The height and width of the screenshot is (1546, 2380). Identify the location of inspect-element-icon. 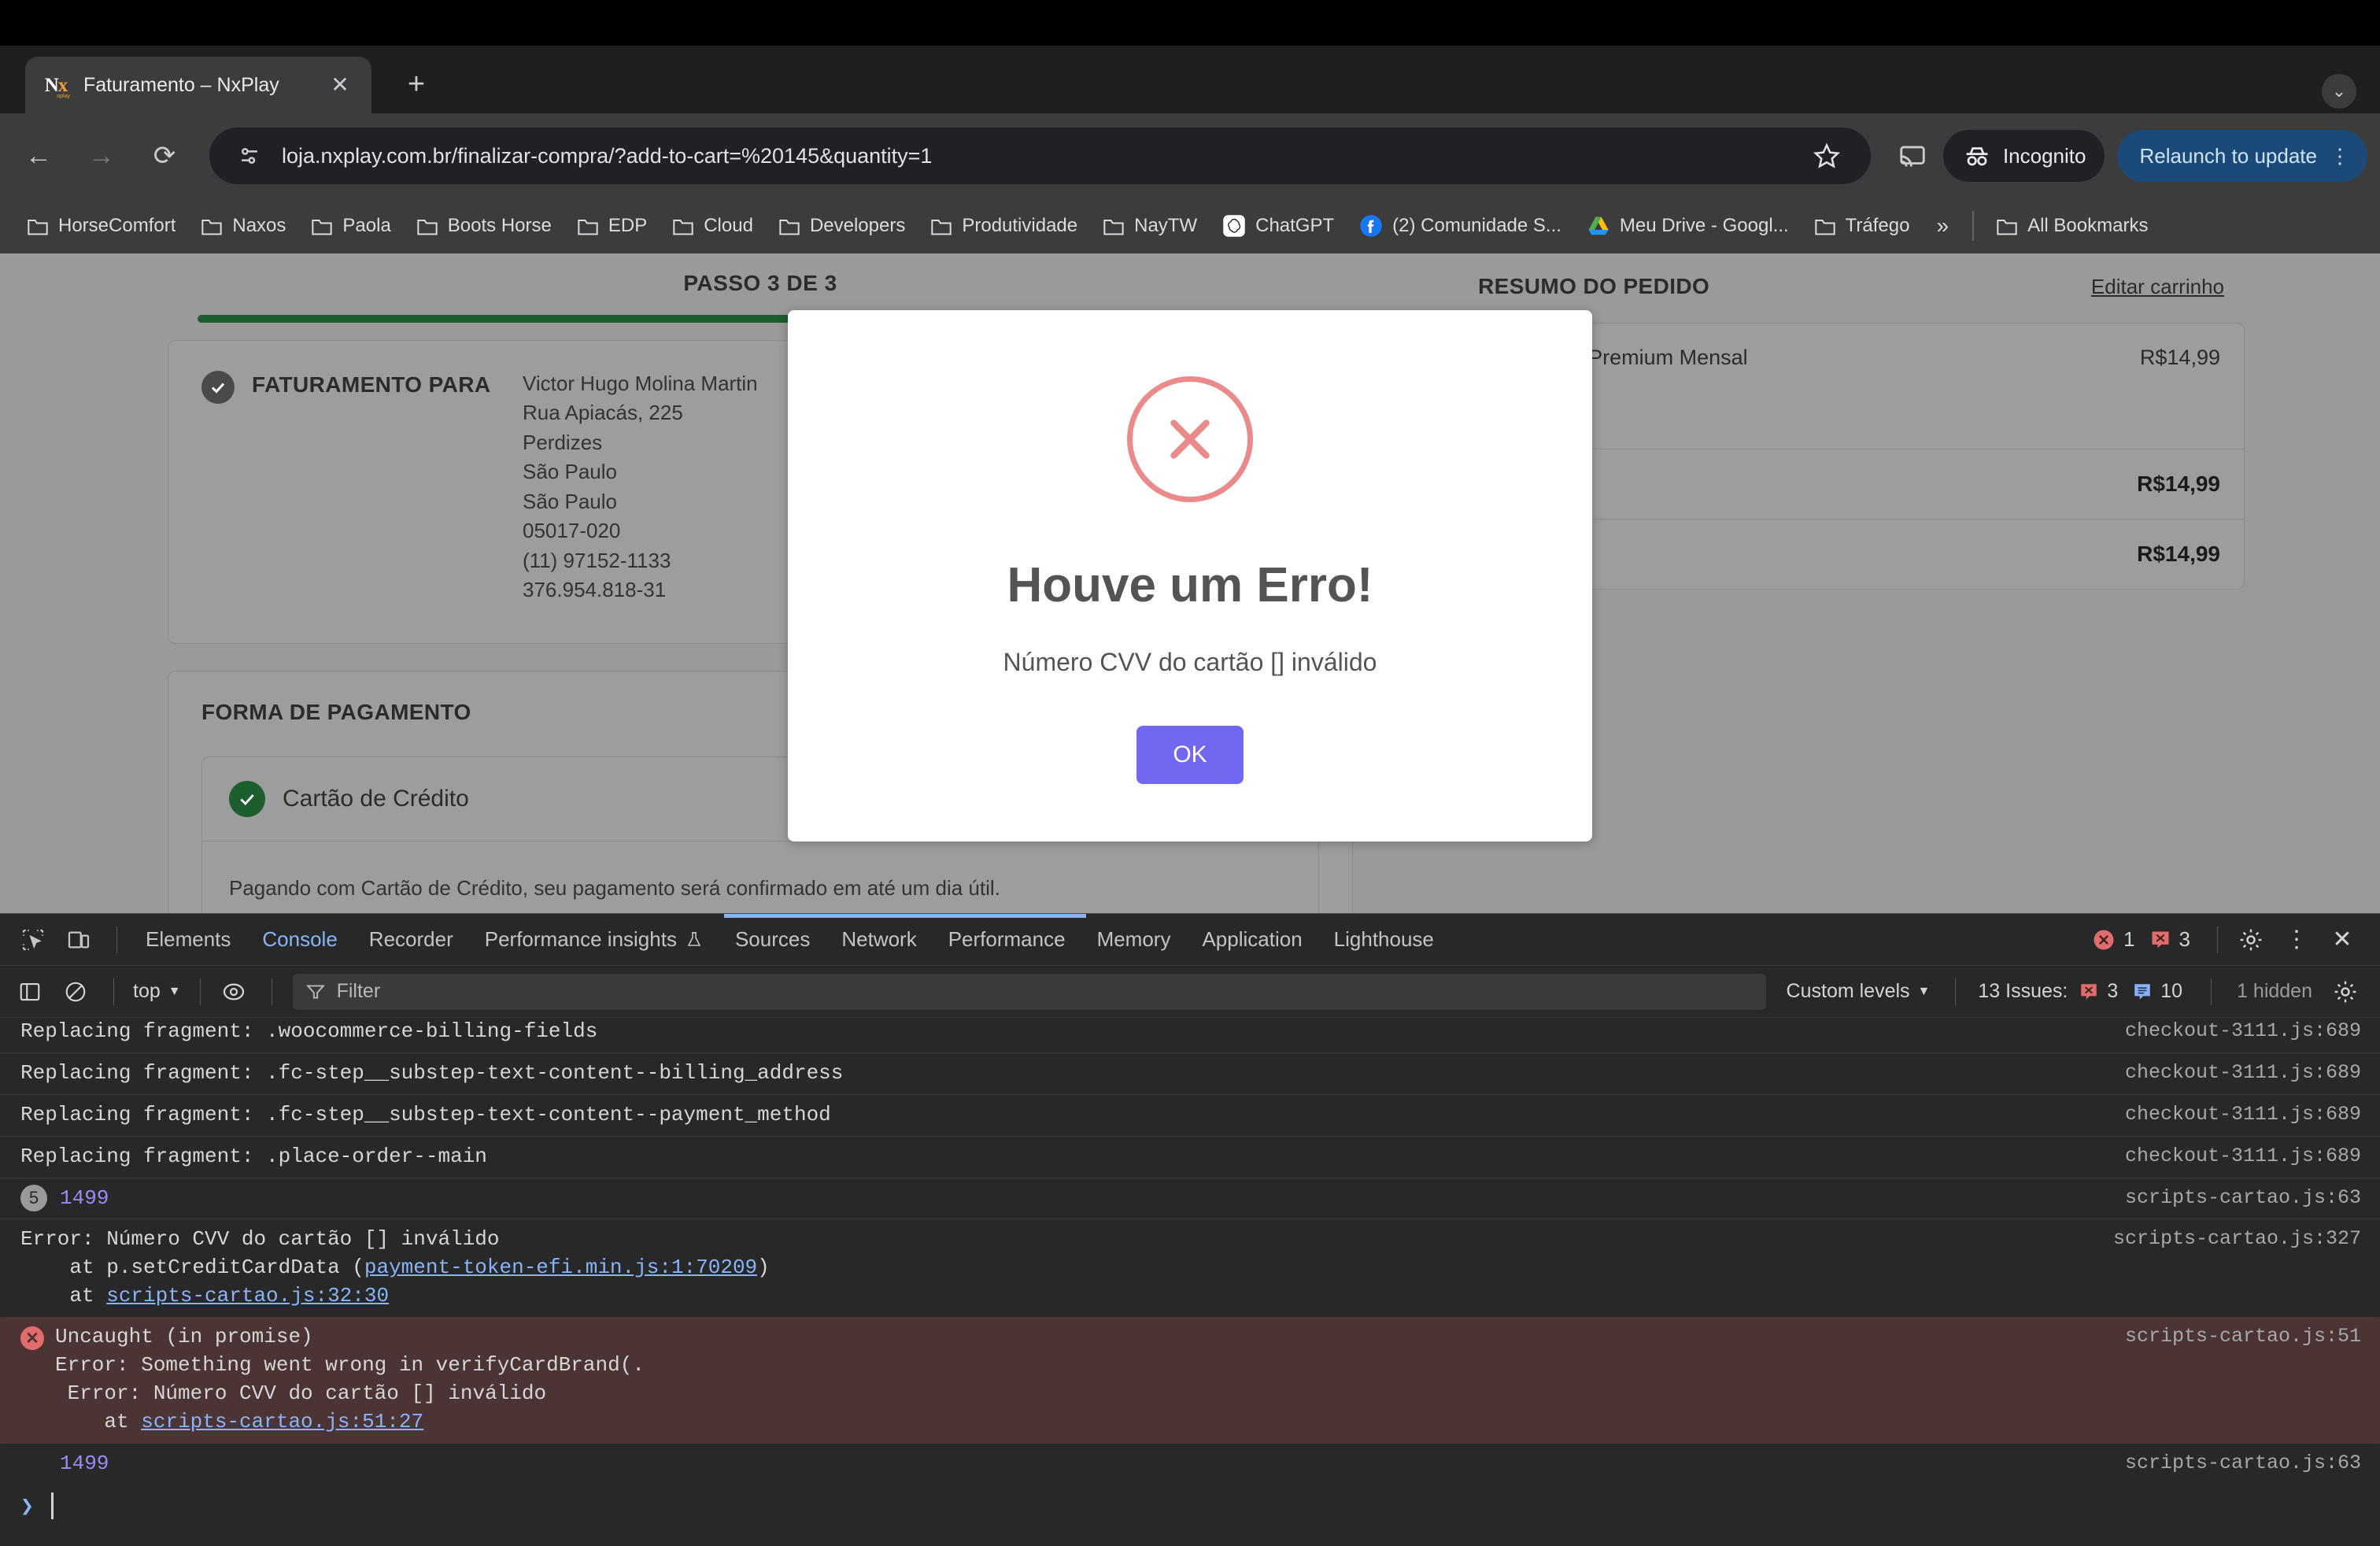
(33, 940).